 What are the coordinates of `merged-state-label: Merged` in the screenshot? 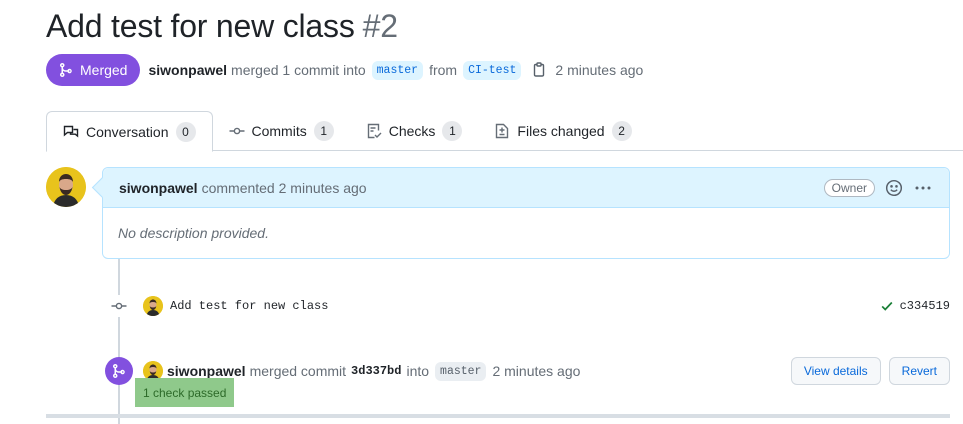 It's located at (104, 70).